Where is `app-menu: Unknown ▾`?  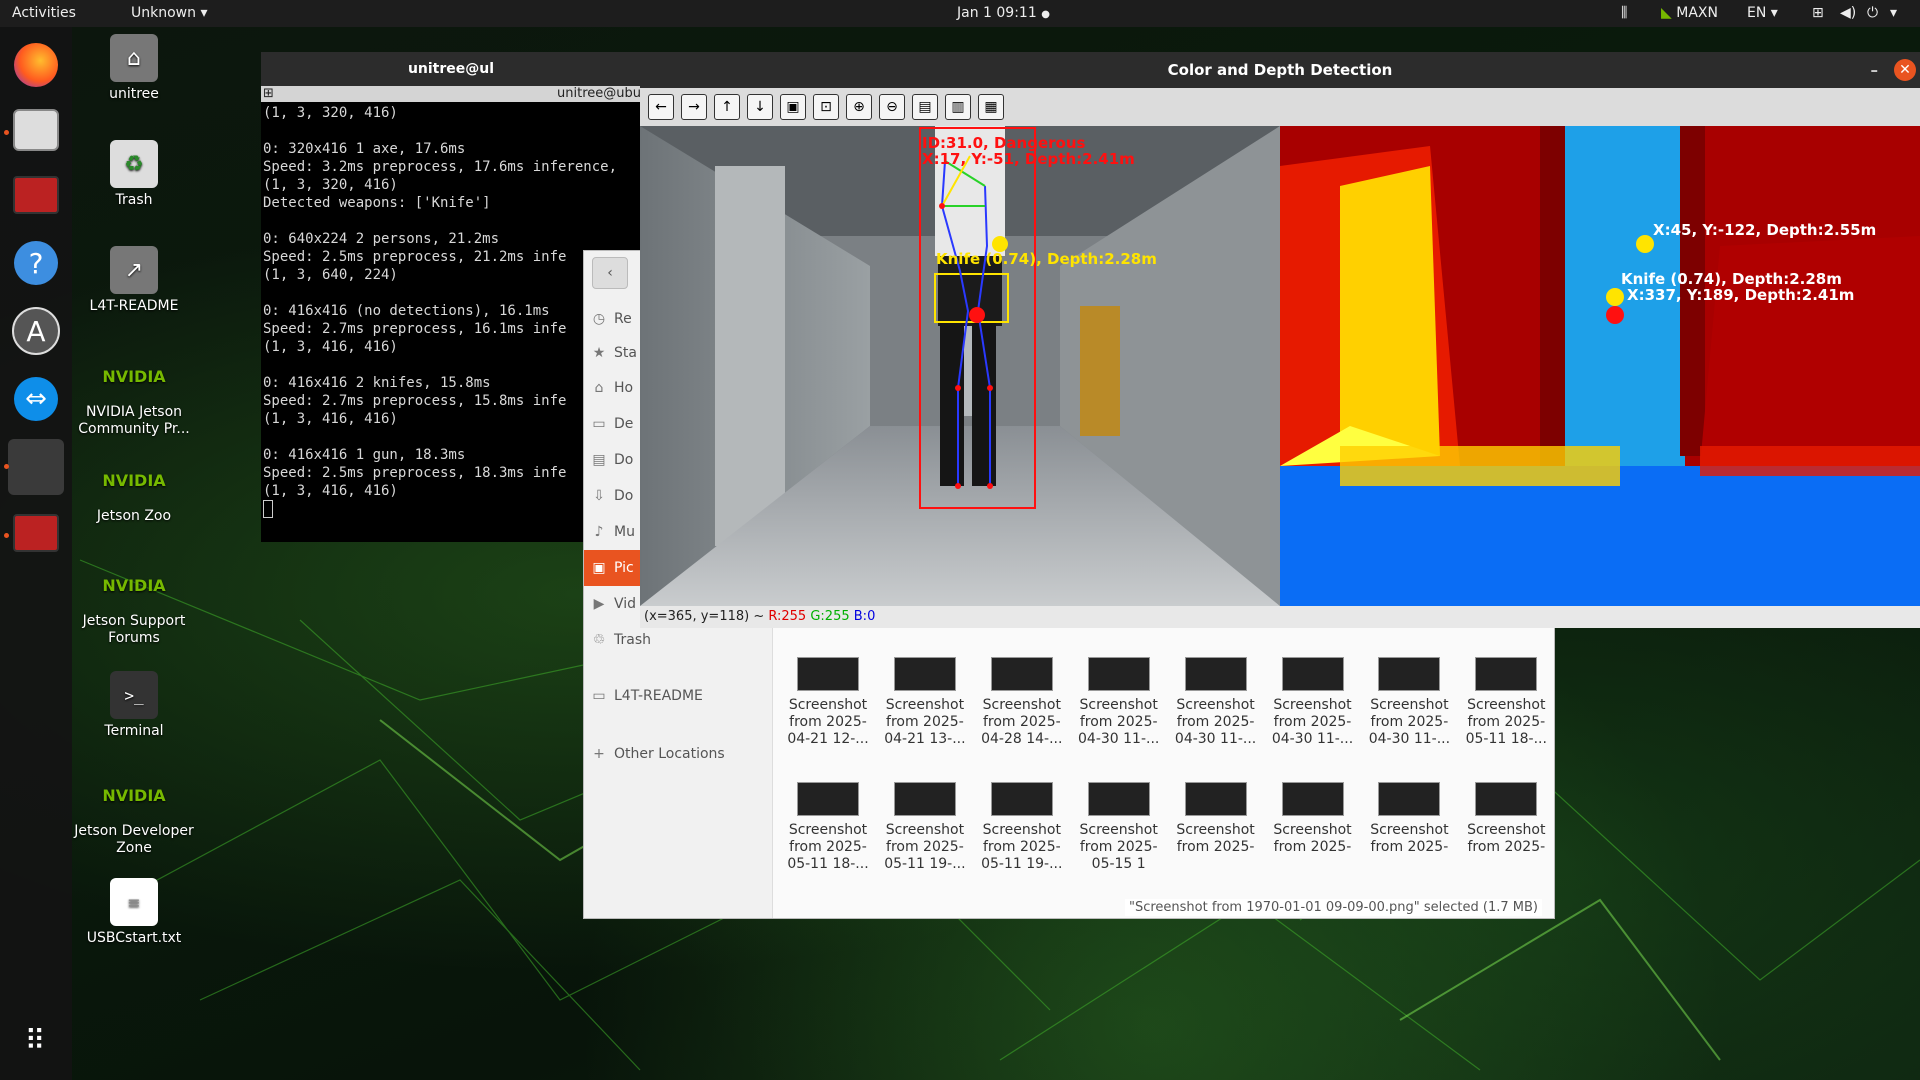
app-menu: Unknown ▾ is located at coordinates (169, 13).